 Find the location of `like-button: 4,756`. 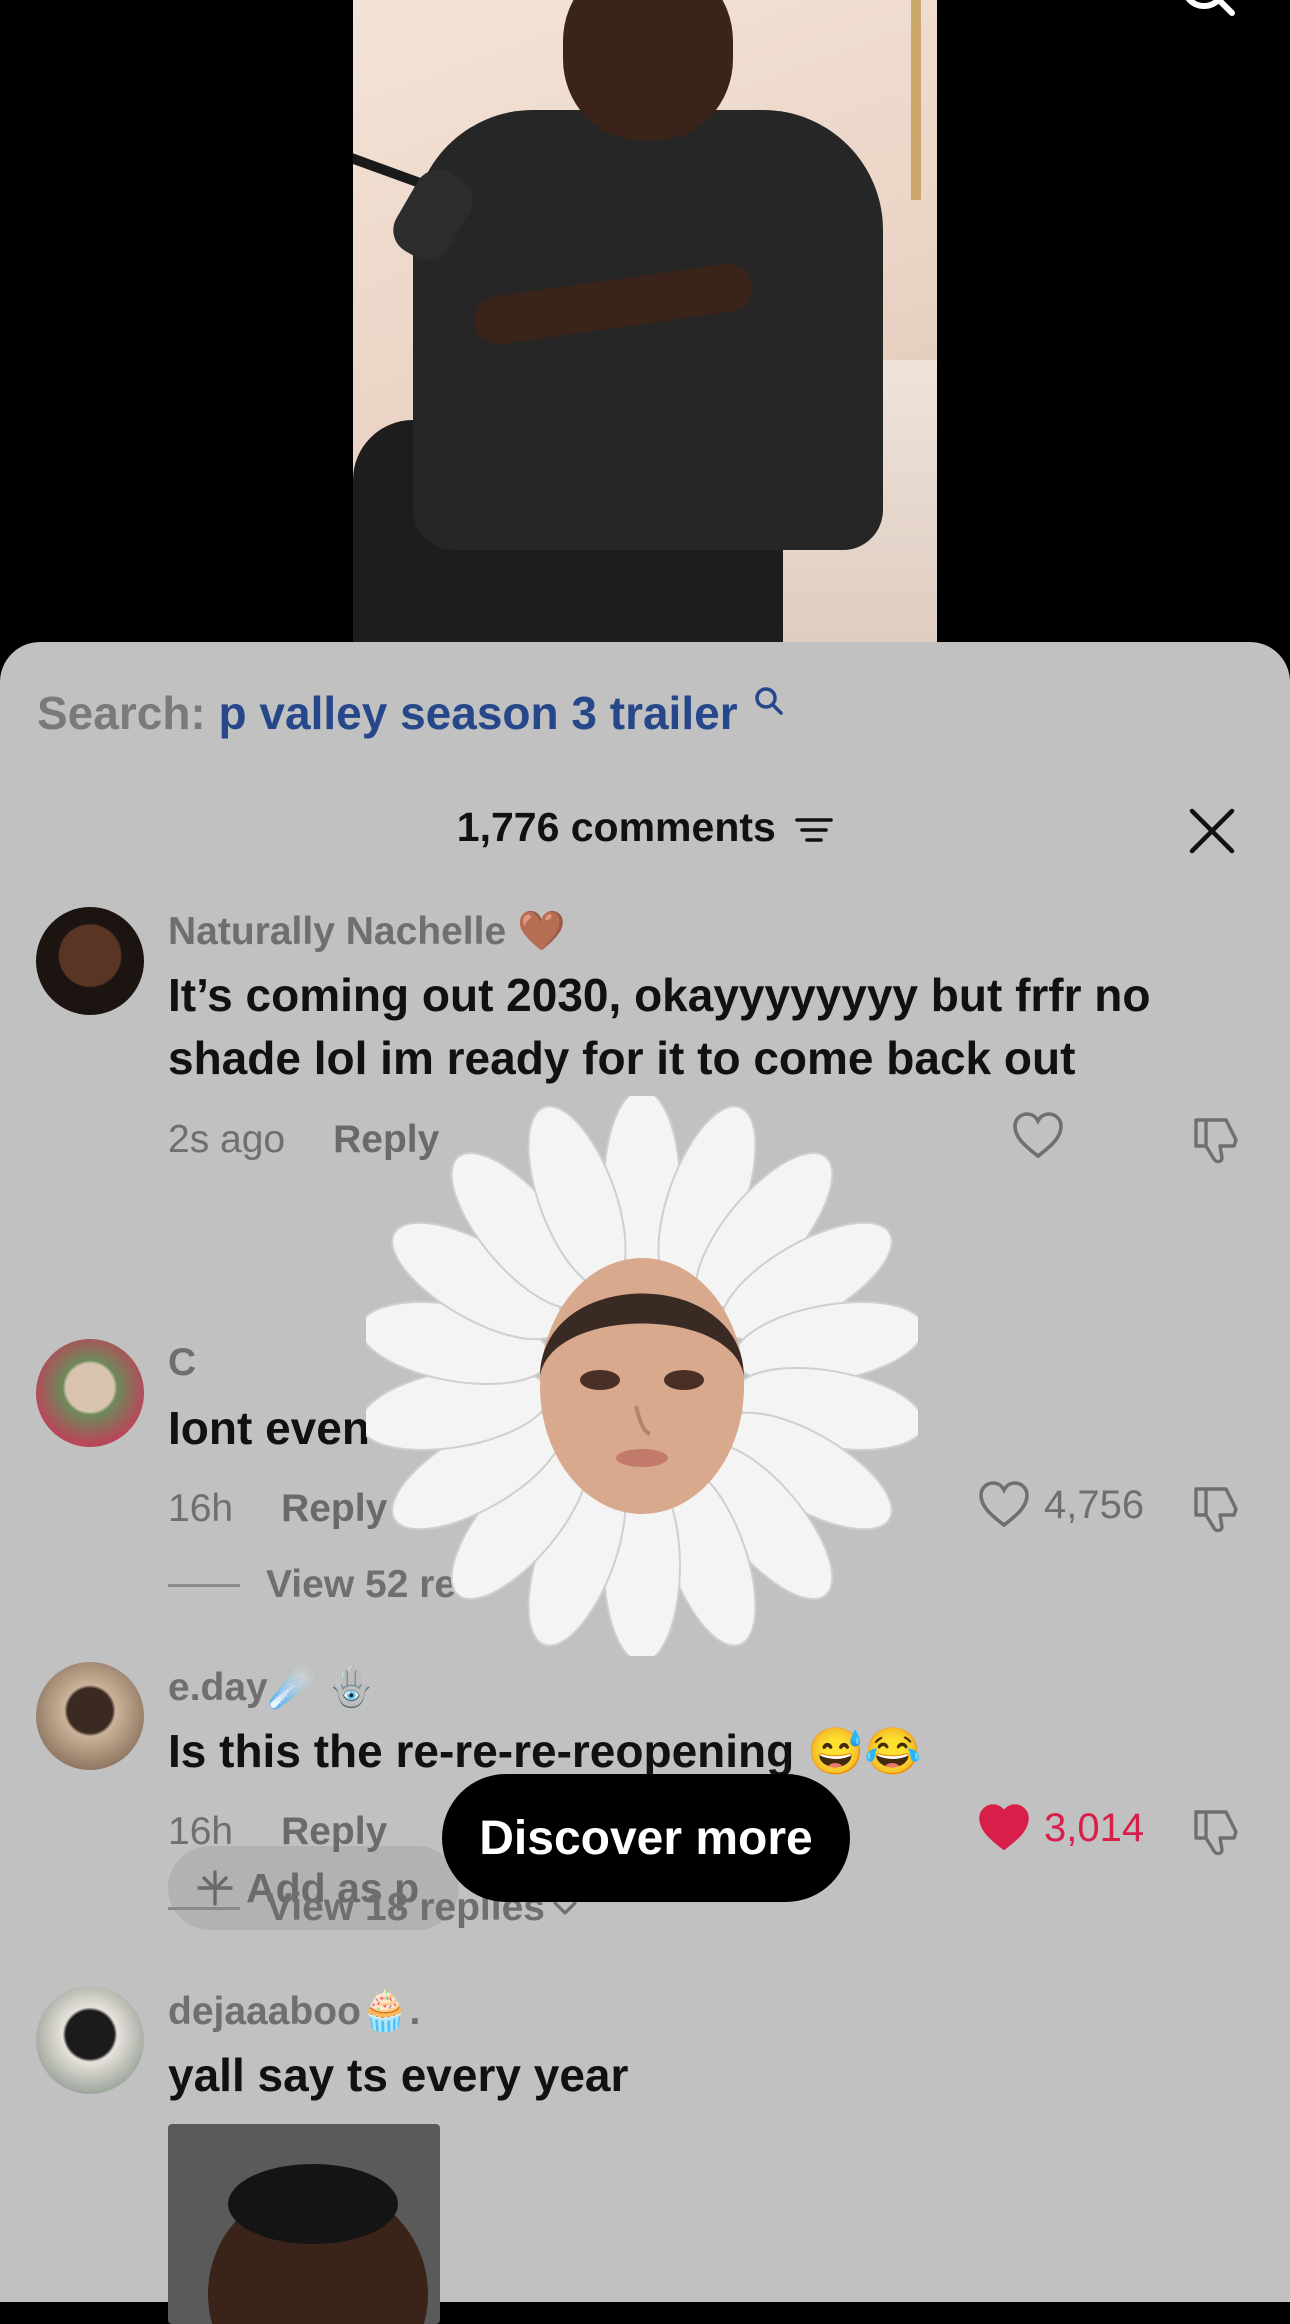

like-button: 4,756 is located at coordinates (1061, 1505).